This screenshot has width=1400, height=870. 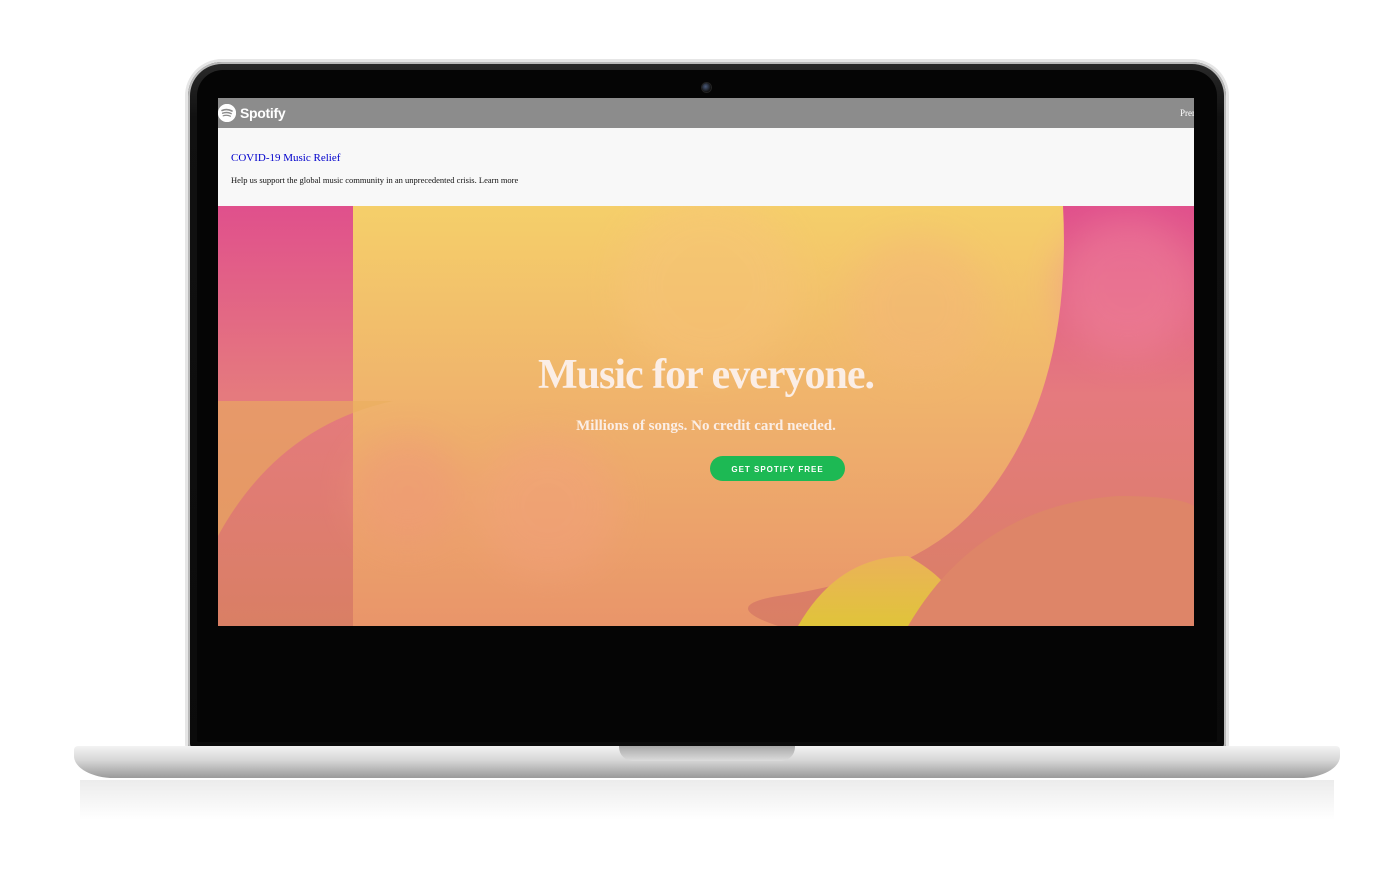 I want to click on learn-more-link: Learn more, so click(x=498, y=180).